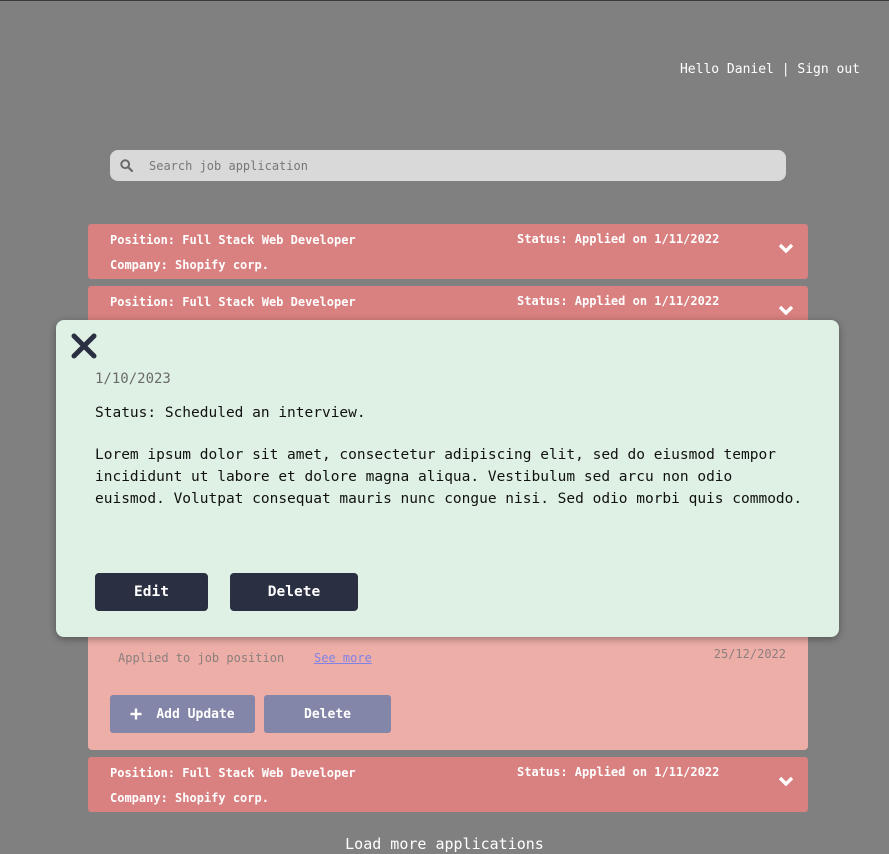 The image size is (889, 854). Describe the element at coordinates (195, 714) in the screenshot. I see `add-update-label: Add Update` at that location.